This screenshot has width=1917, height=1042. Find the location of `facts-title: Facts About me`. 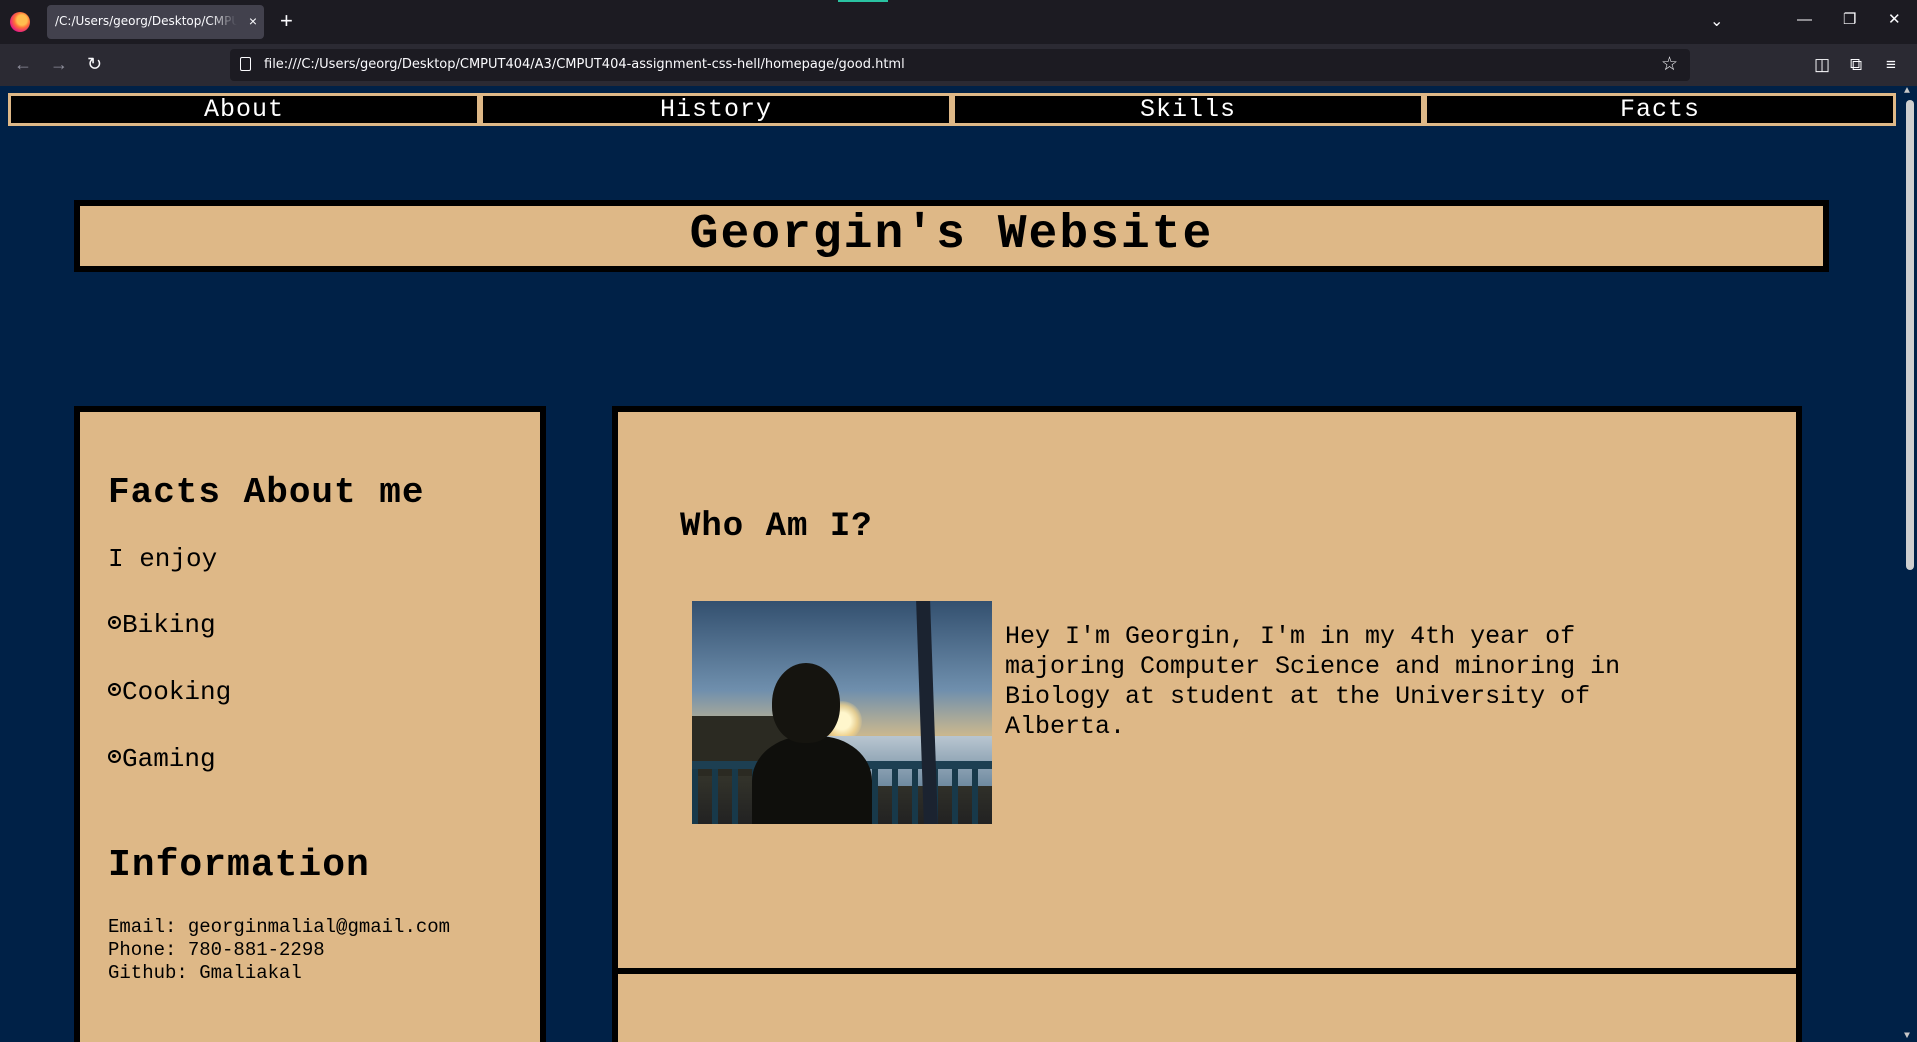

facts-title: Facts About me is located at coordinates (266, 492).